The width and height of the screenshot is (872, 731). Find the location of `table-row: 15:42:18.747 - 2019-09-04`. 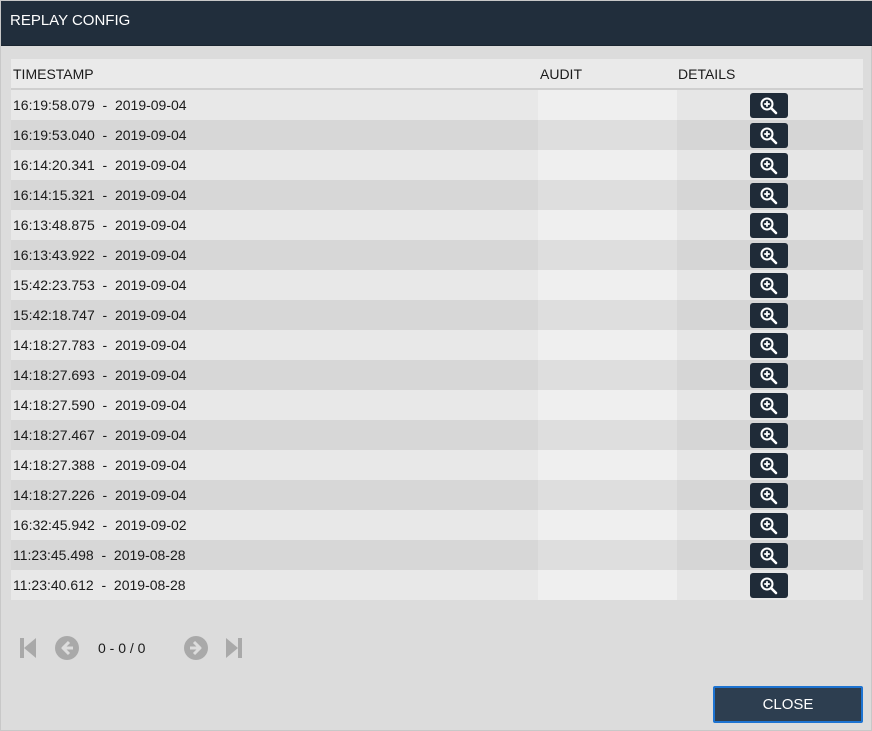

table-row: 15:42:18.747 - 2019-09-04 is located at coordinates (437, 315).